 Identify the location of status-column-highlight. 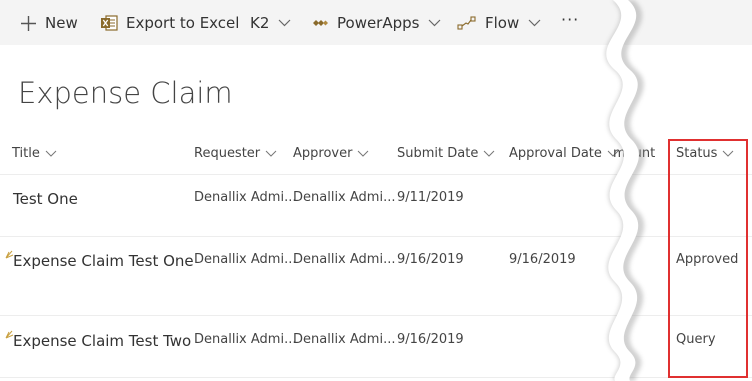
(708, 258).